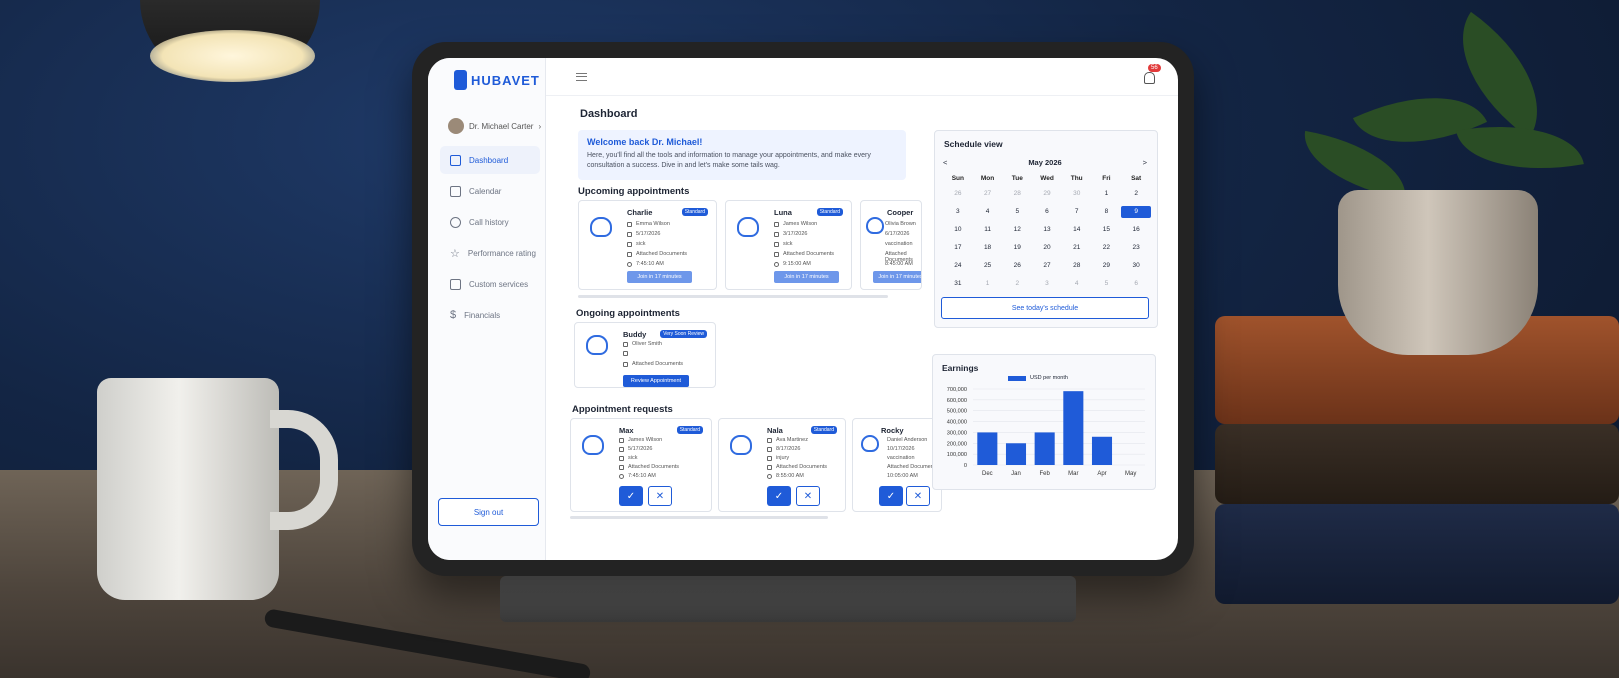 This screenshot has width=1619, height=678. I want to click on appointment-date: 10/17/2026, so click(901, 449).